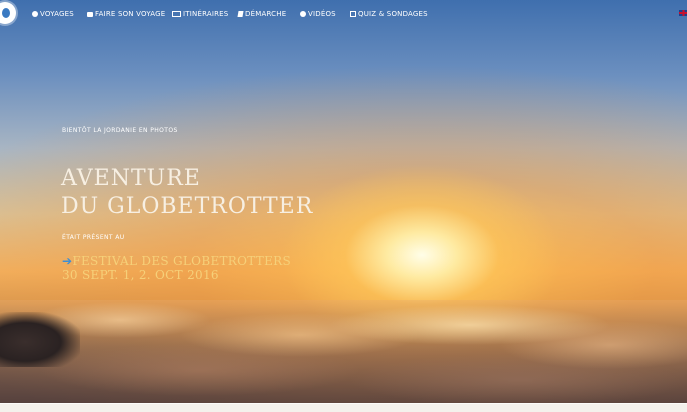 The width and height of the screenshot is (687, 412). I want to click on nav-item-demarche: DÉMARCHE, so click(262, 14).